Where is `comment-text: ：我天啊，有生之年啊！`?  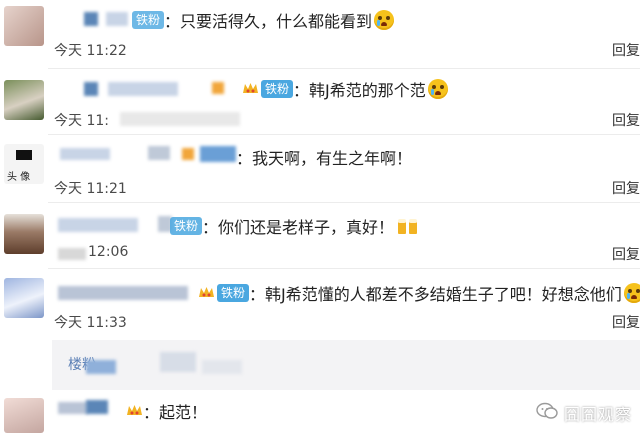 comment-text: ：我天啊，有生之年啊！ is located at coordinates (324, 158).